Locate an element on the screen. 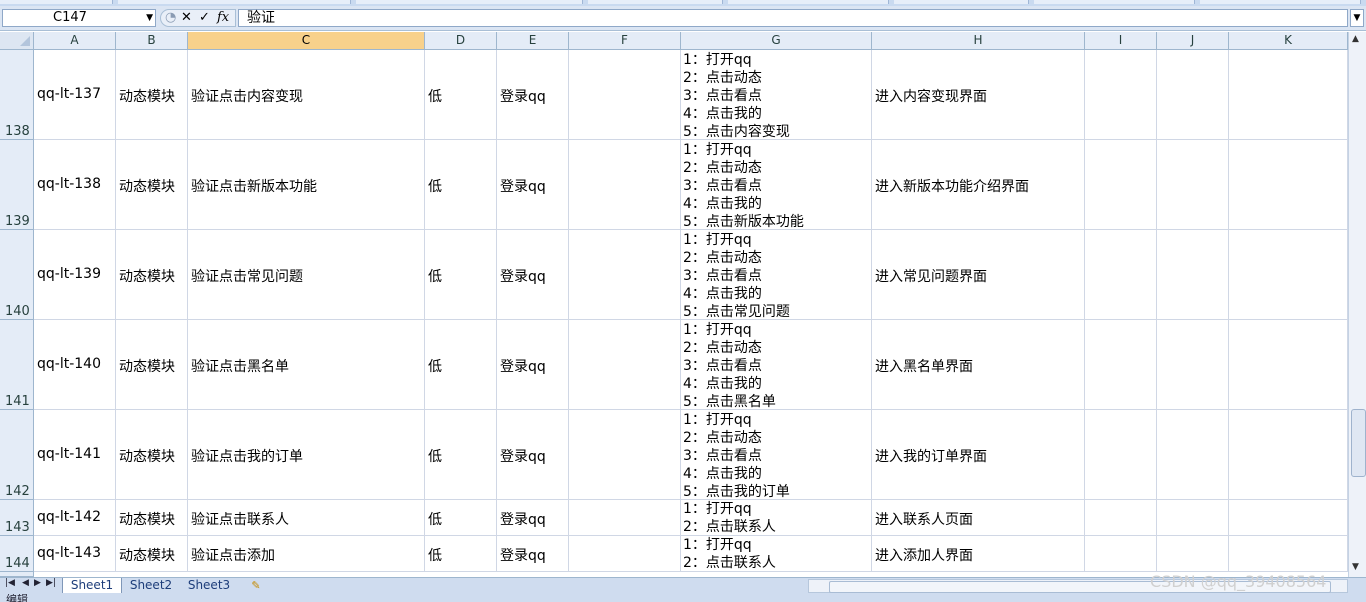 This screenshot has height=602, width=1366. column-header-c: C is located at coordinates (306, 41).